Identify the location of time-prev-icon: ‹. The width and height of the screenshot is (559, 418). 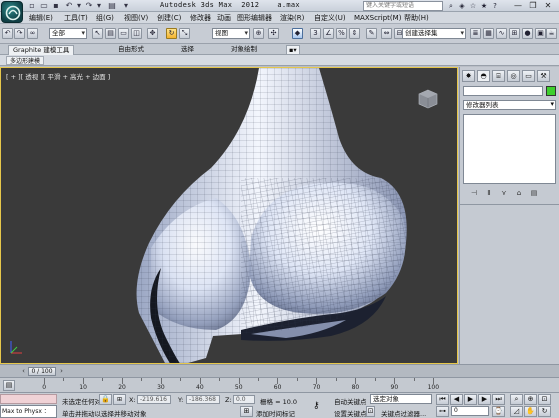
(23, 371).